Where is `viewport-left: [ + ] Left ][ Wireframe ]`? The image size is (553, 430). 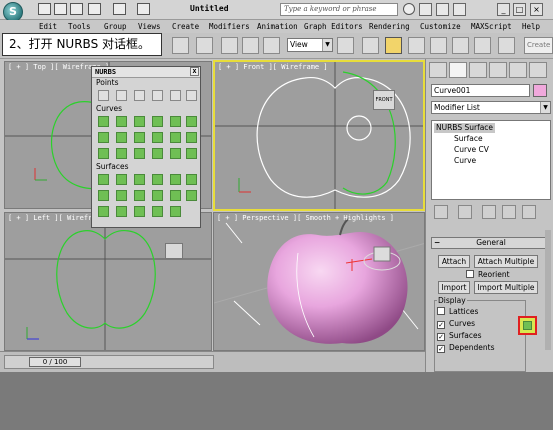 viewport-left: [ + ] Left ][ Wireframe ] is located at coordinates (108, 281).